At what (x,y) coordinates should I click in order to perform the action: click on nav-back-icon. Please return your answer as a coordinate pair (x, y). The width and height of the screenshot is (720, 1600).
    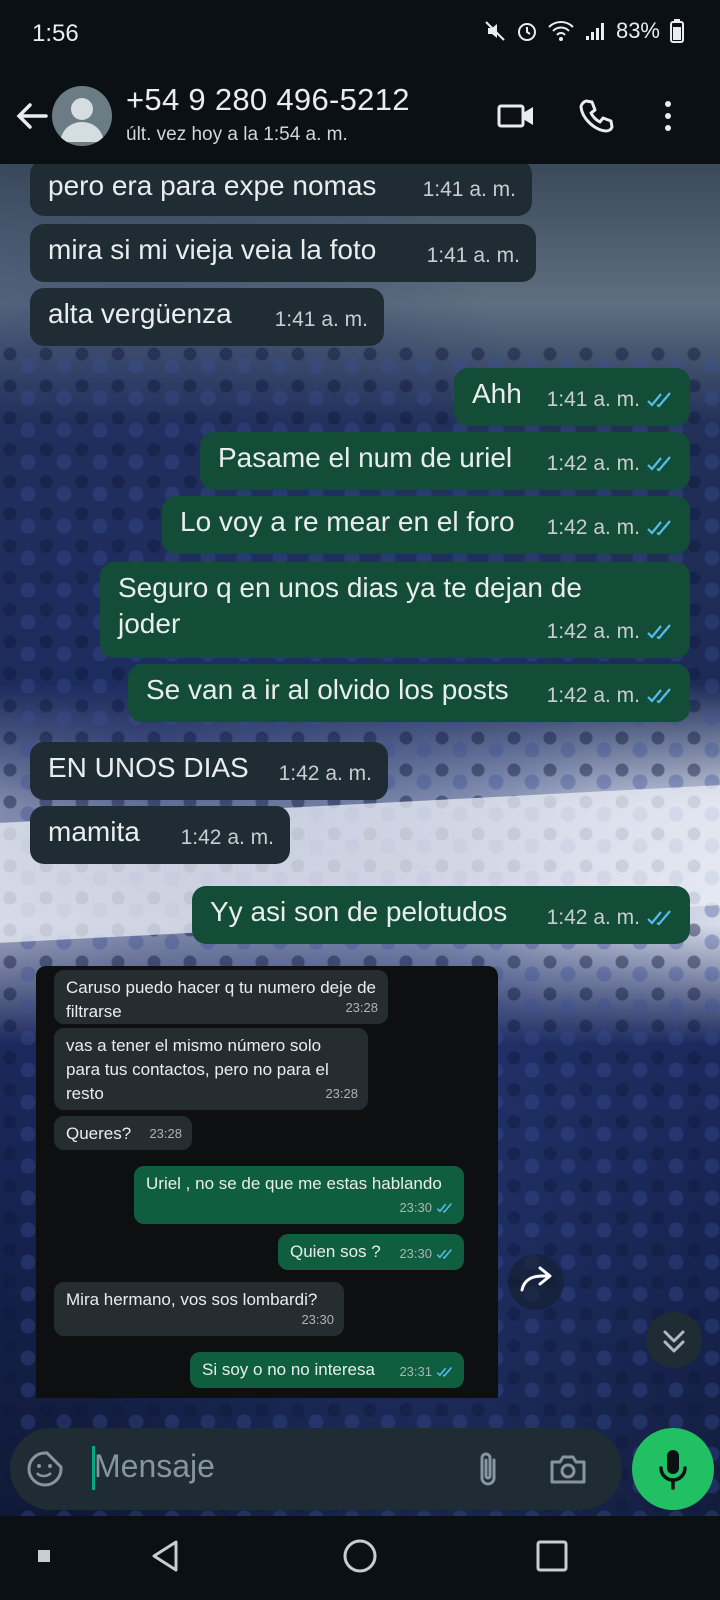
    Looking at the image, I should click on (166, 1556).